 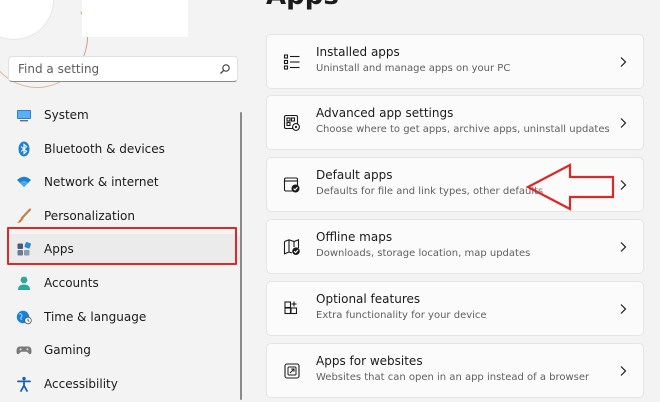 I want to click on sidebar-item-network: Network & internet, so click(x=124, y=182).